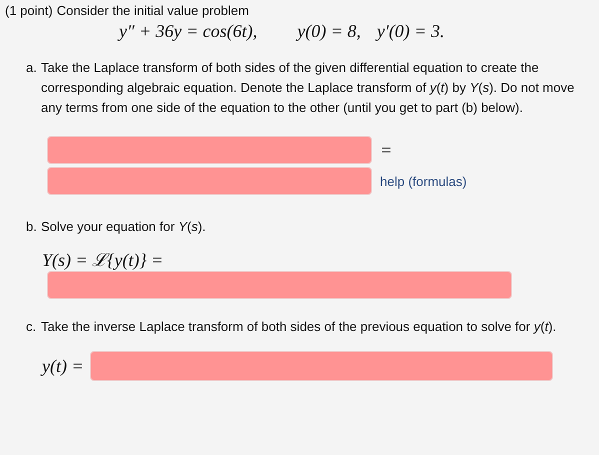  Describe the element at coordinates (152, 11) in the screenshot. I see `problem-intro: Consider the initial value problem` at that location.